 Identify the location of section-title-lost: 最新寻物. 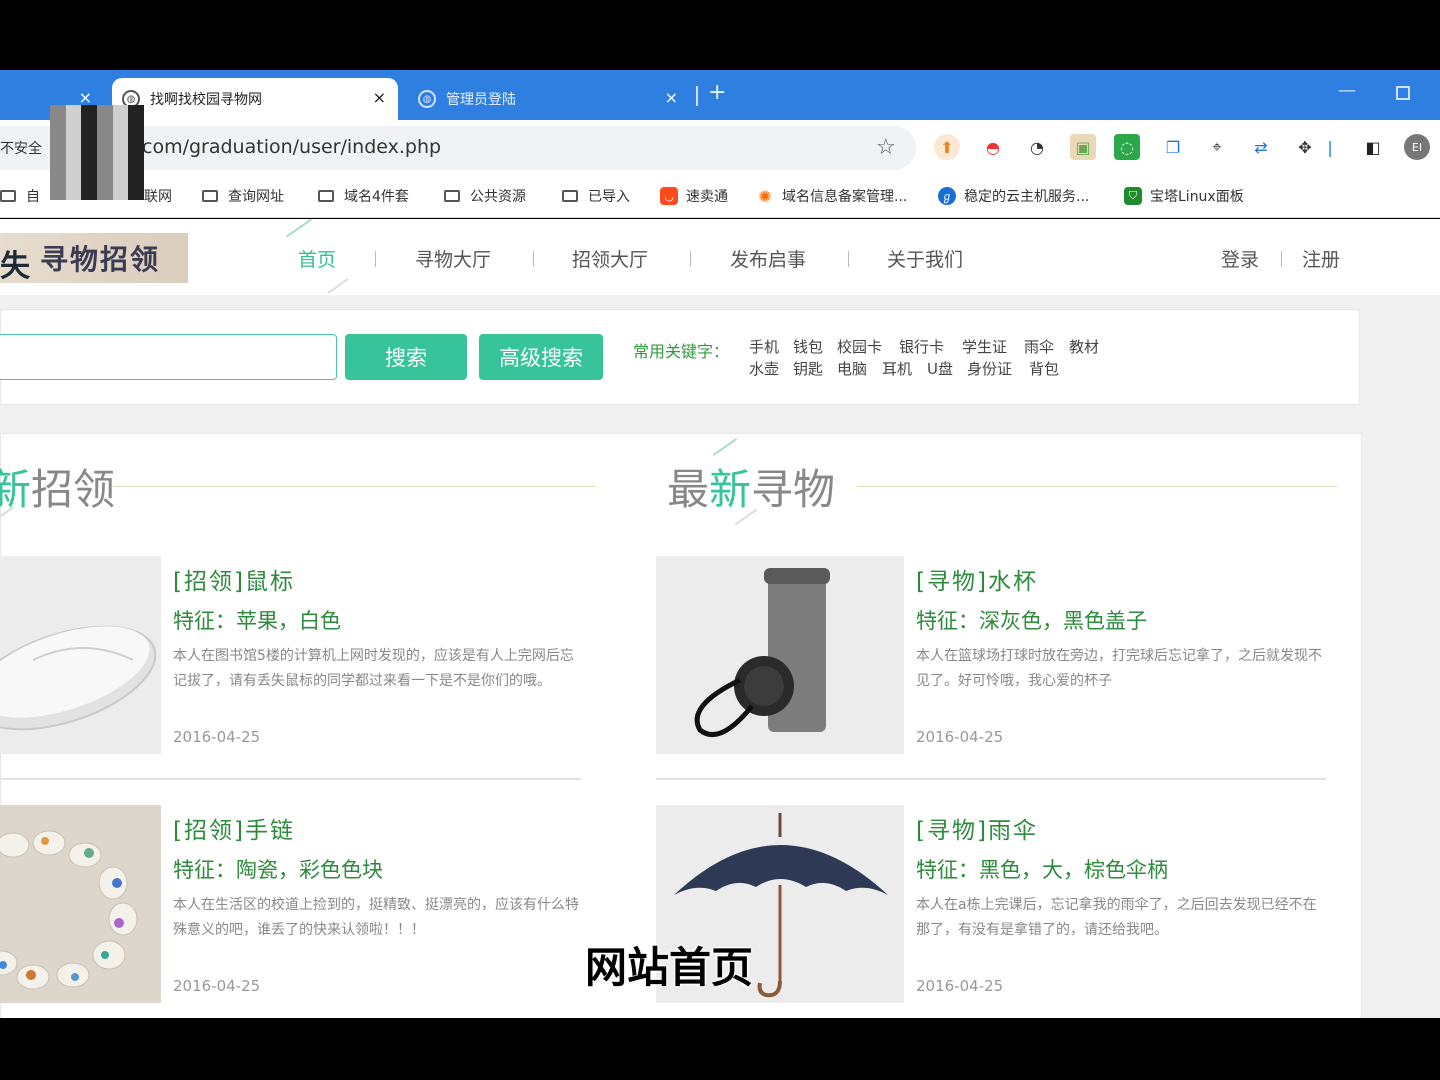
(751, 489).